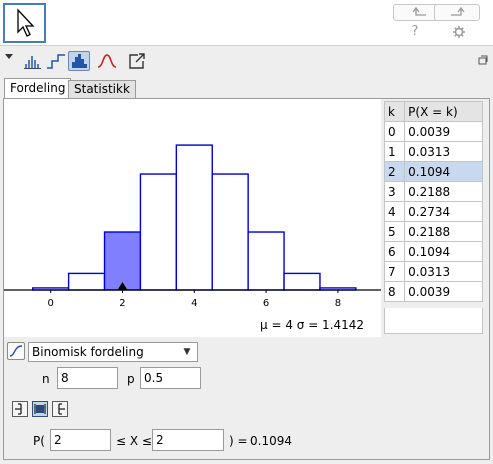 This screenshot has width=493, height=464. What do you see at coordinates (394, 271) in the screenshot?
I see `cell-k: 7` at bounding box center [394, 271].